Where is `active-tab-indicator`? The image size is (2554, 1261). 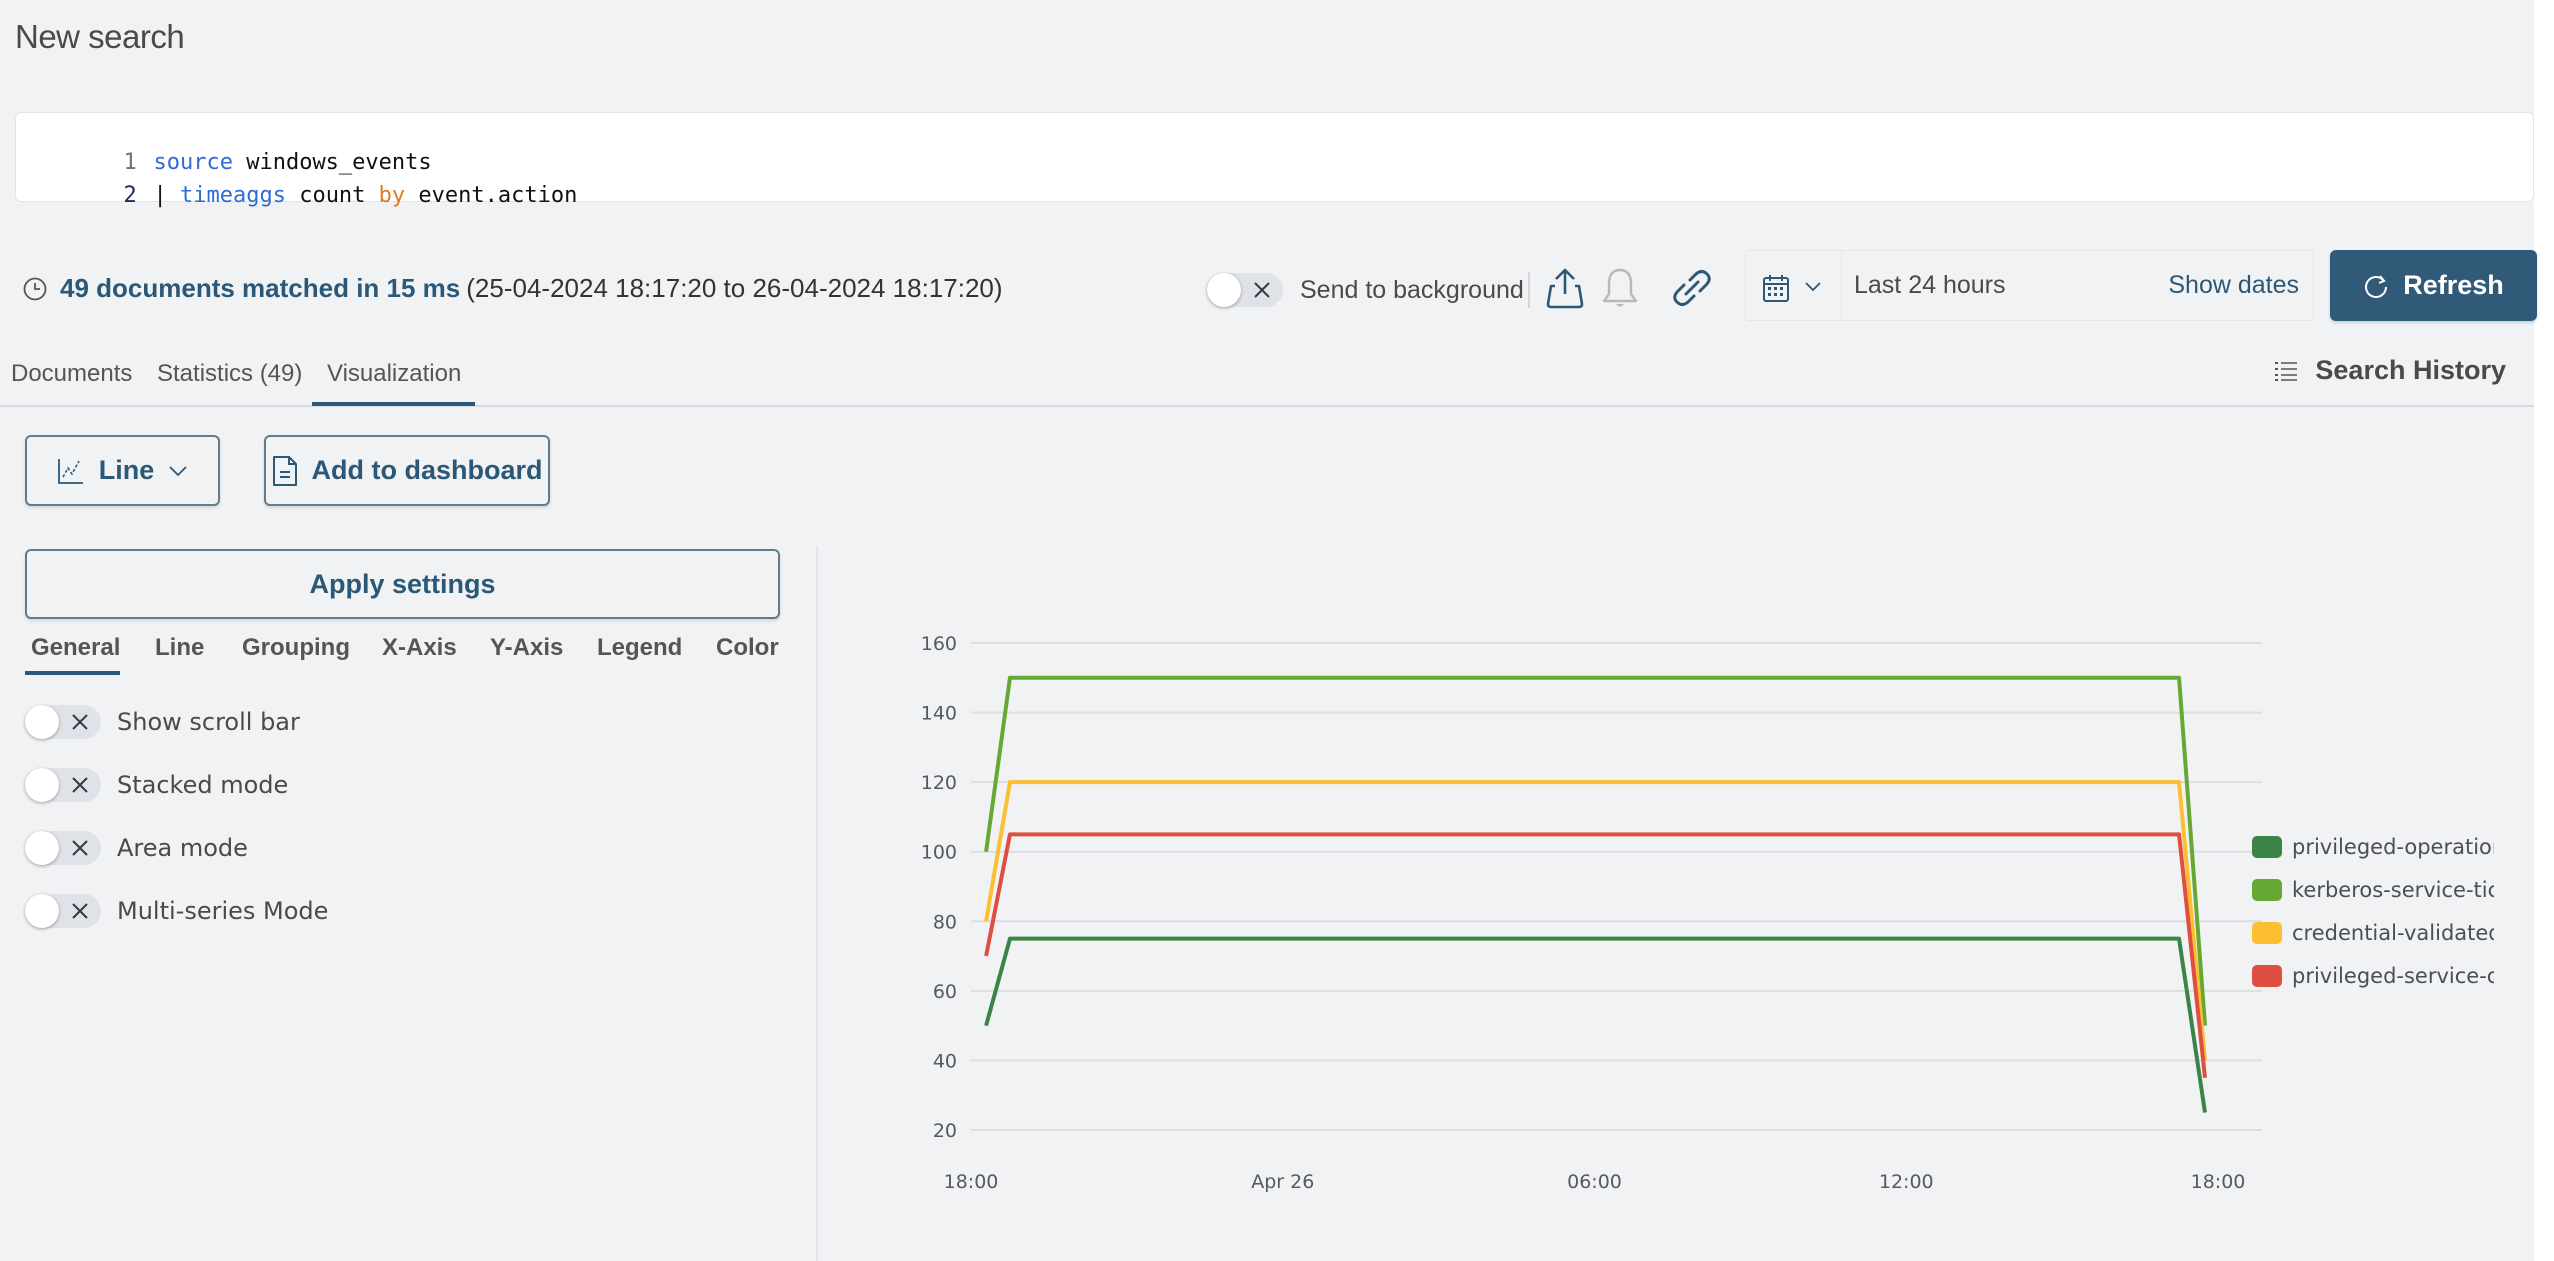 active-tab-indicator is located at coordinates (393, 404).